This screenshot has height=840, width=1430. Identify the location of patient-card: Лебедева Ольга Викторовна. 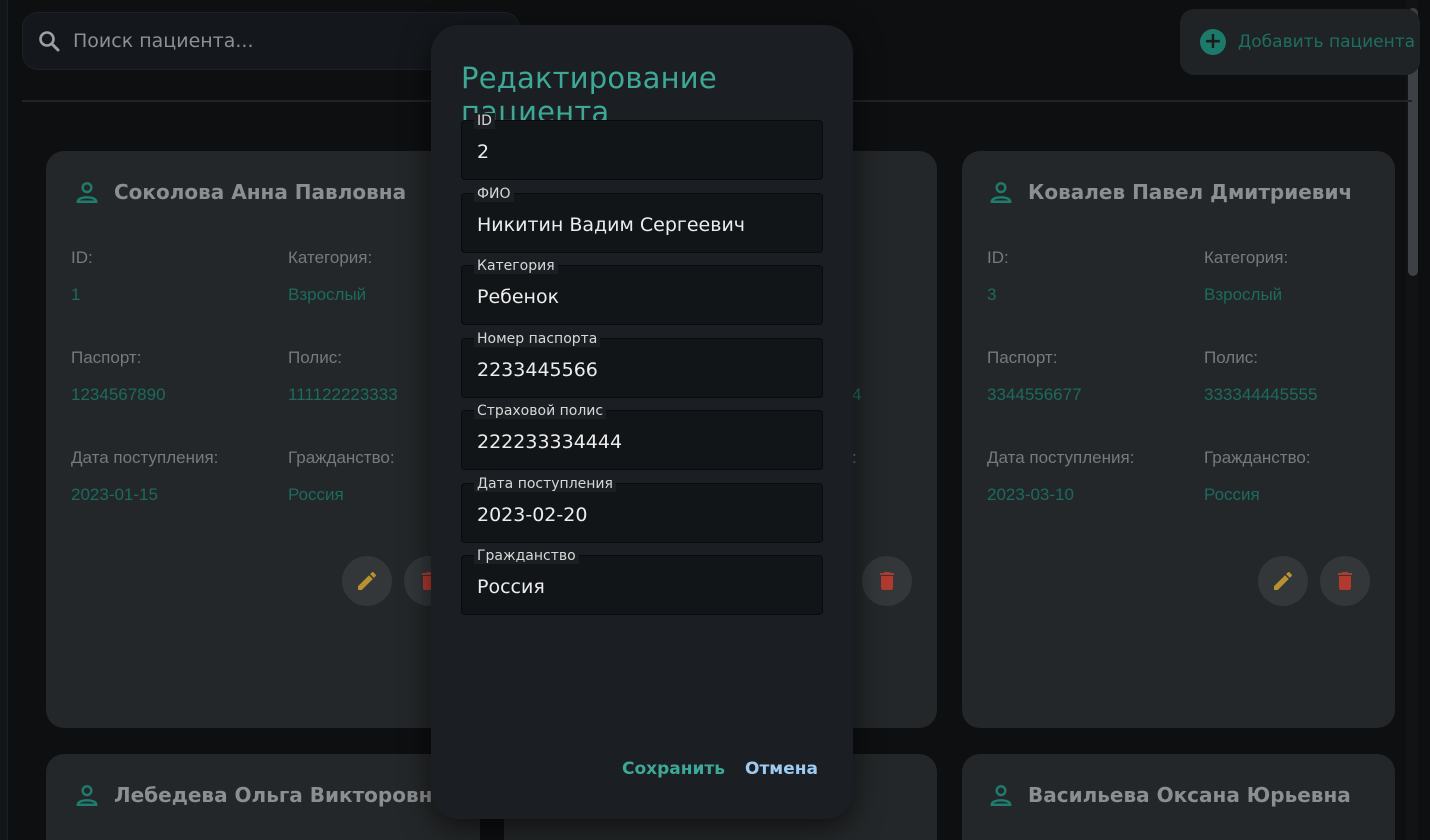
(263, 797).